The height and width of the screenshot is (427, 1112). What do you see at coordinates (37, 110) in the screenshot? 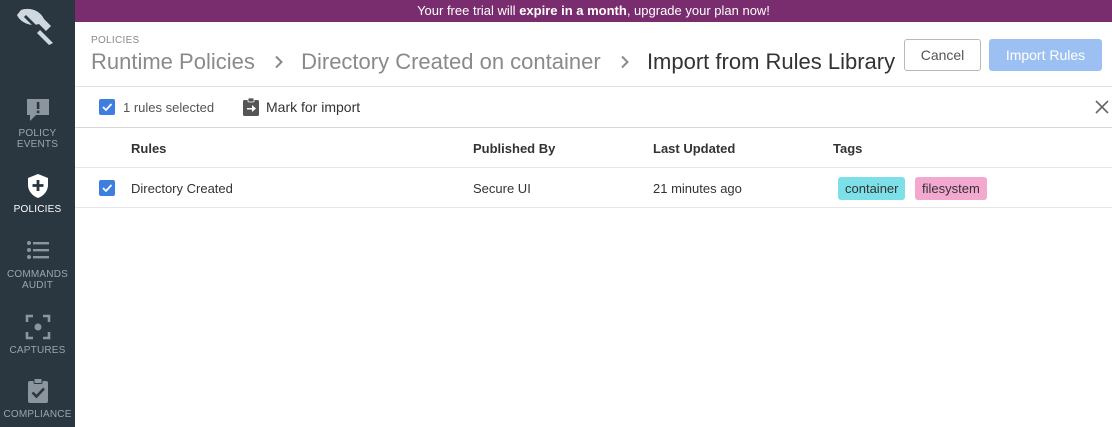
I see `alert-message-icon` at bounding box center [37, 110].